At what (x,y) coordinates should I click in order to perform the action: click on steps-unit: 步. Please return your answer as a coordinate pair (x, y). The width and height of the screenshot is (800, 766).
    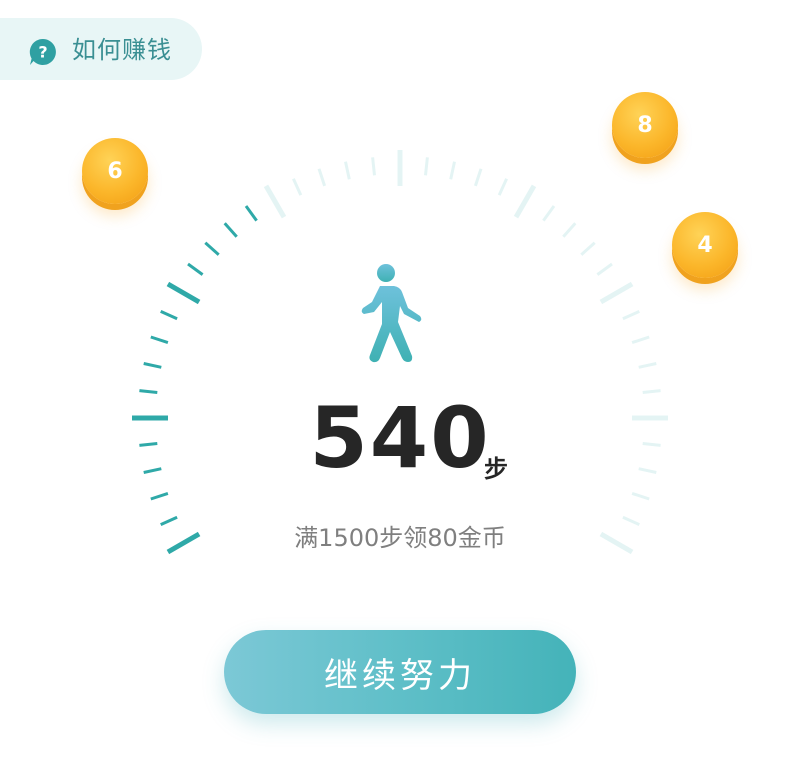
    Looking at the image, I should click on (496, 469).